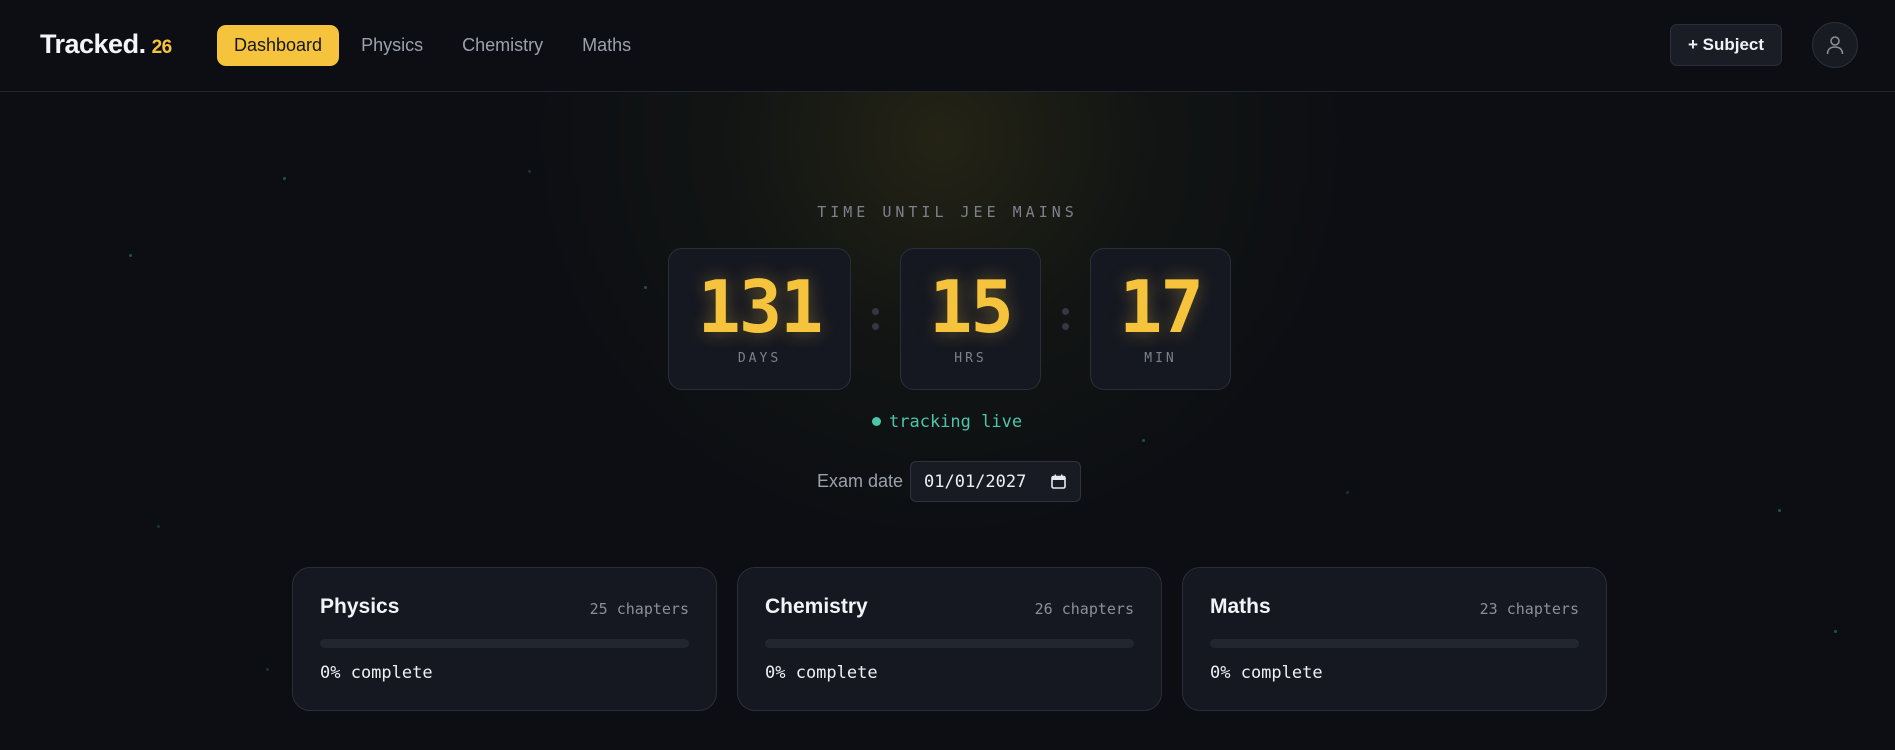 This screenshot has width=1895, height=750. I want to click on countdown-minutes-value: 17, so click(1161, 307).